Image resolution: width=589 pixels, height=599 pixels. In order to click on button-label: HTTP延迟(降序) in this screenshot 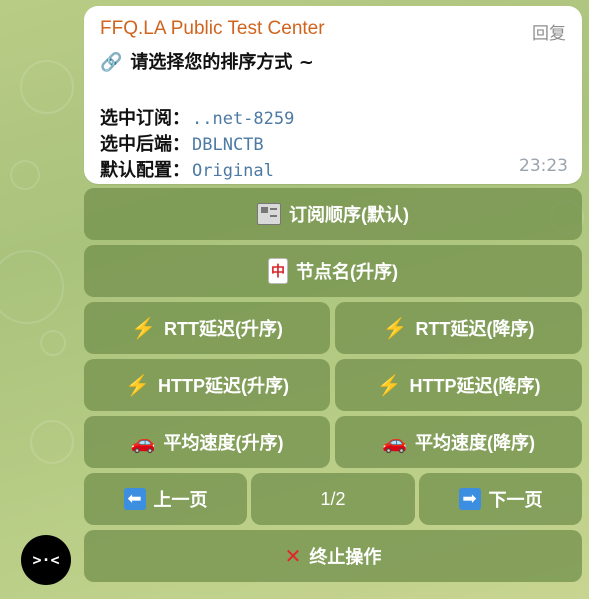, I will do `click(475, 386)`.